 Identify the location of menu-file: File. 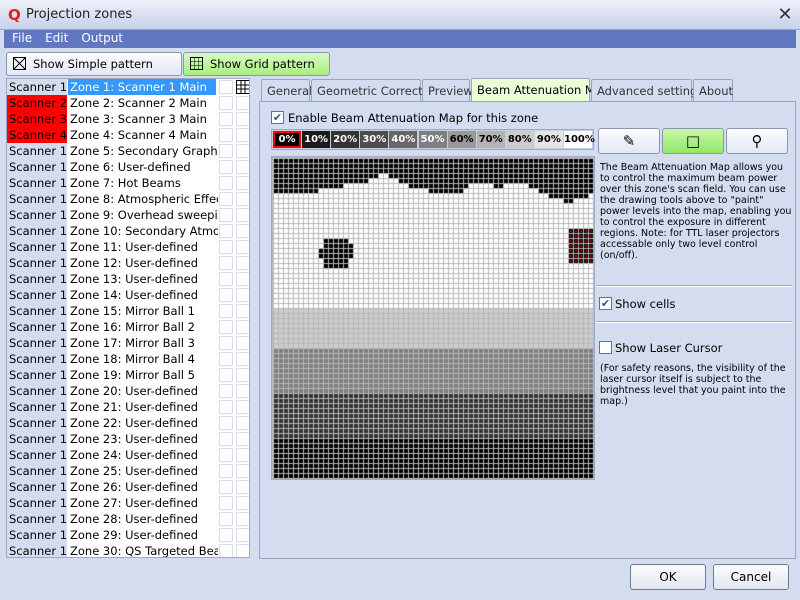
(20, 37).